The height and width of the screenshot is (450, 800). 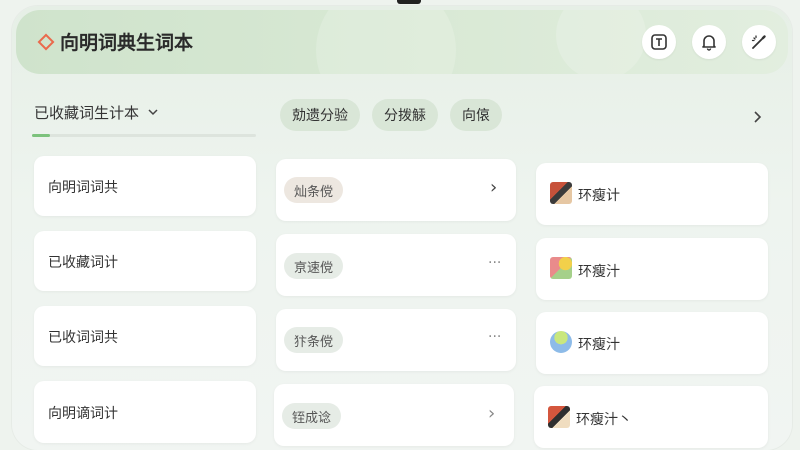 What do you see at coordinates (652, 194) in the screenshot?
I see `list-item: 环瘦计` at bounding box center [652, 194].